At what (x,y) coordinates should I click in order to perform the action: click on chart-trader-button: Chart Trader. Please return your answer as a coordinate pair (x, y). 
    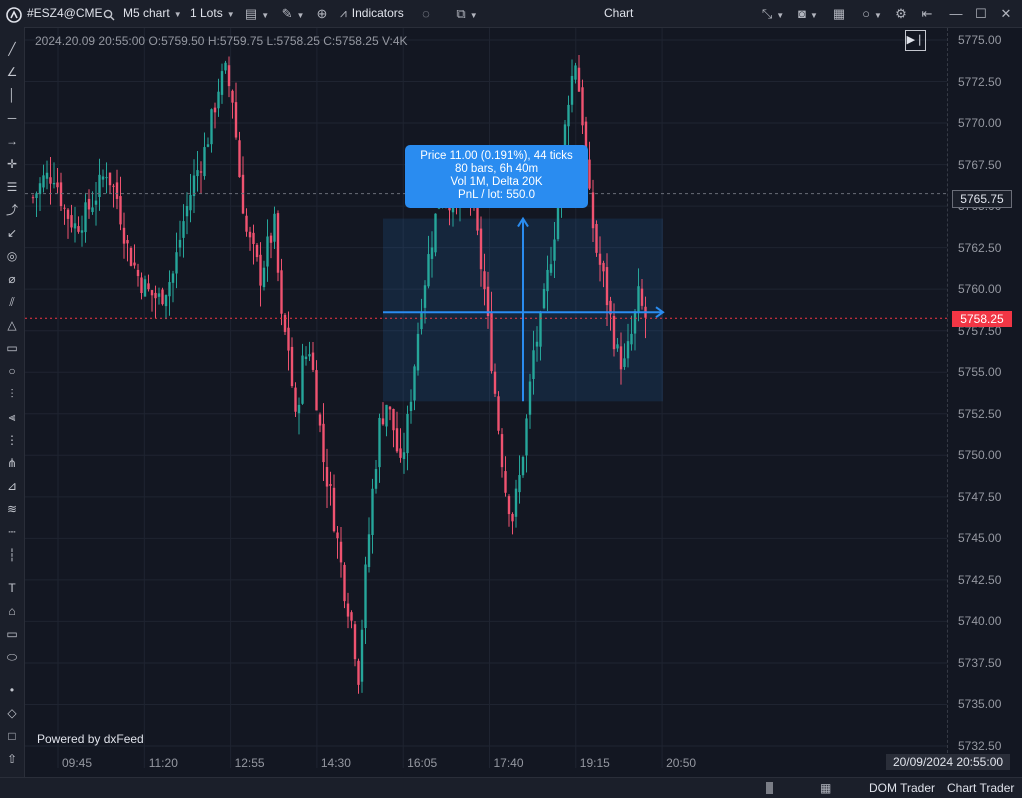
    Looking at the image, I should click on (980, 788).